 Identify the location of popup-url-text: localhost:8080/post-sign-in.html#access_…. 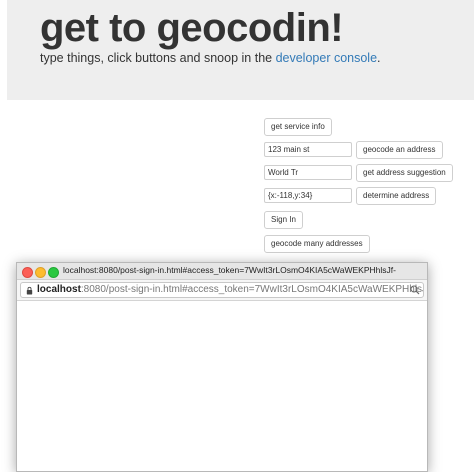
(230, 289).